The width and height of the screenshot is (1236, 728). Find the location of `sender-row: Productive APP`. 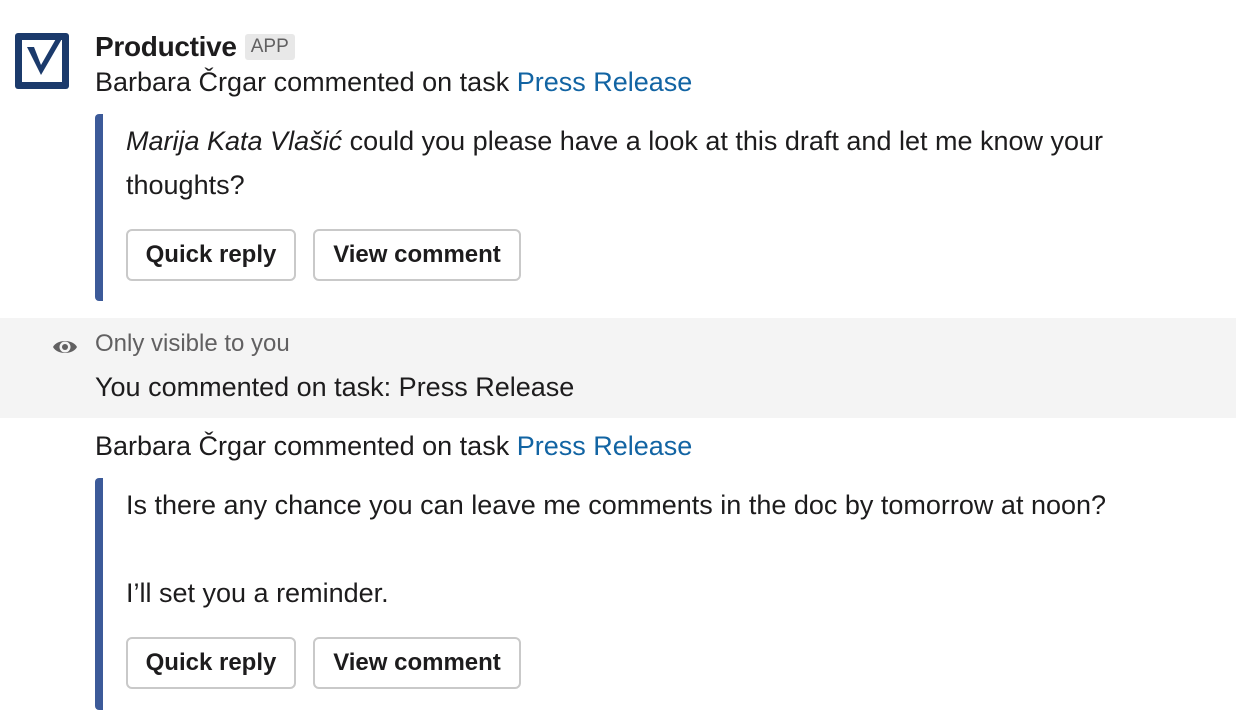

sender-row: Productive APP is located at coordinates (195, 47).